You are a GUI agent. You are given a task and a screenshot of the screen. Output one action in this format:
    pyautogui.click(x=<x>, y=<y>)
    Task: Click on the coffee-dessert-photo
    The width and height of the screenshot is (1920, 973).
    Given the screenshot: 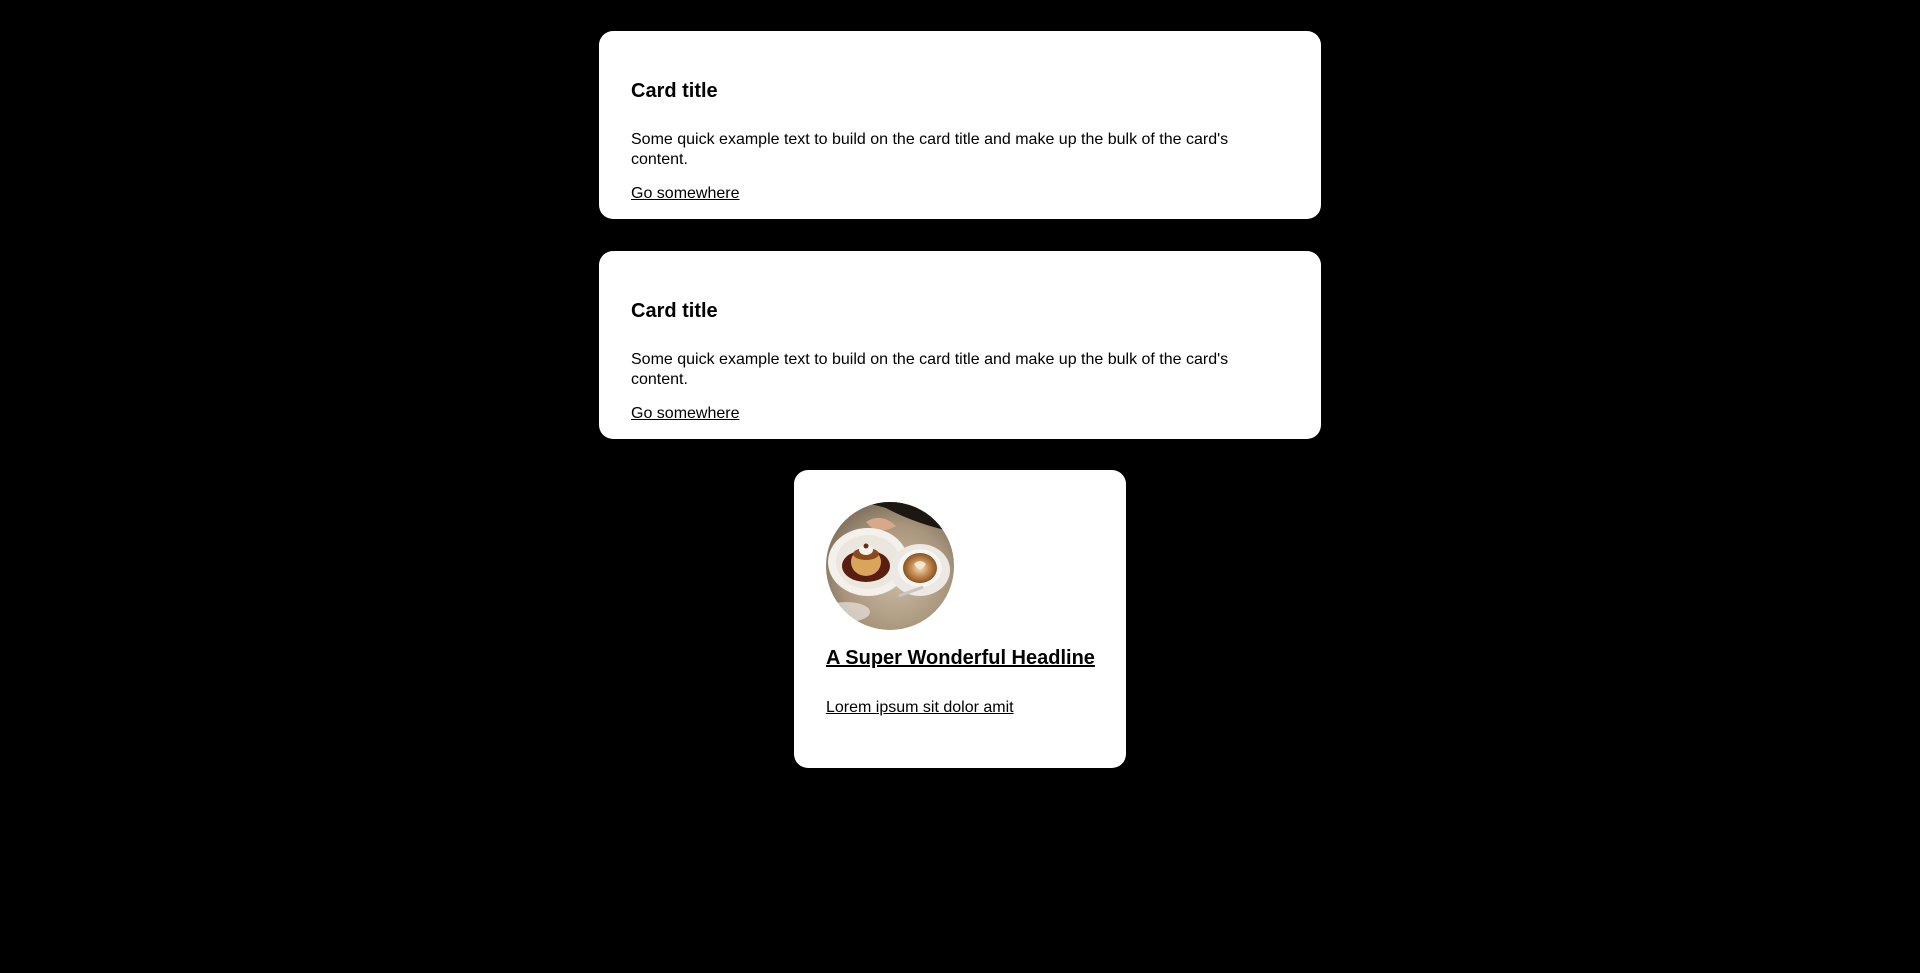 What is the action you would take?
    pyautogui.click(x=890, y=566)
    